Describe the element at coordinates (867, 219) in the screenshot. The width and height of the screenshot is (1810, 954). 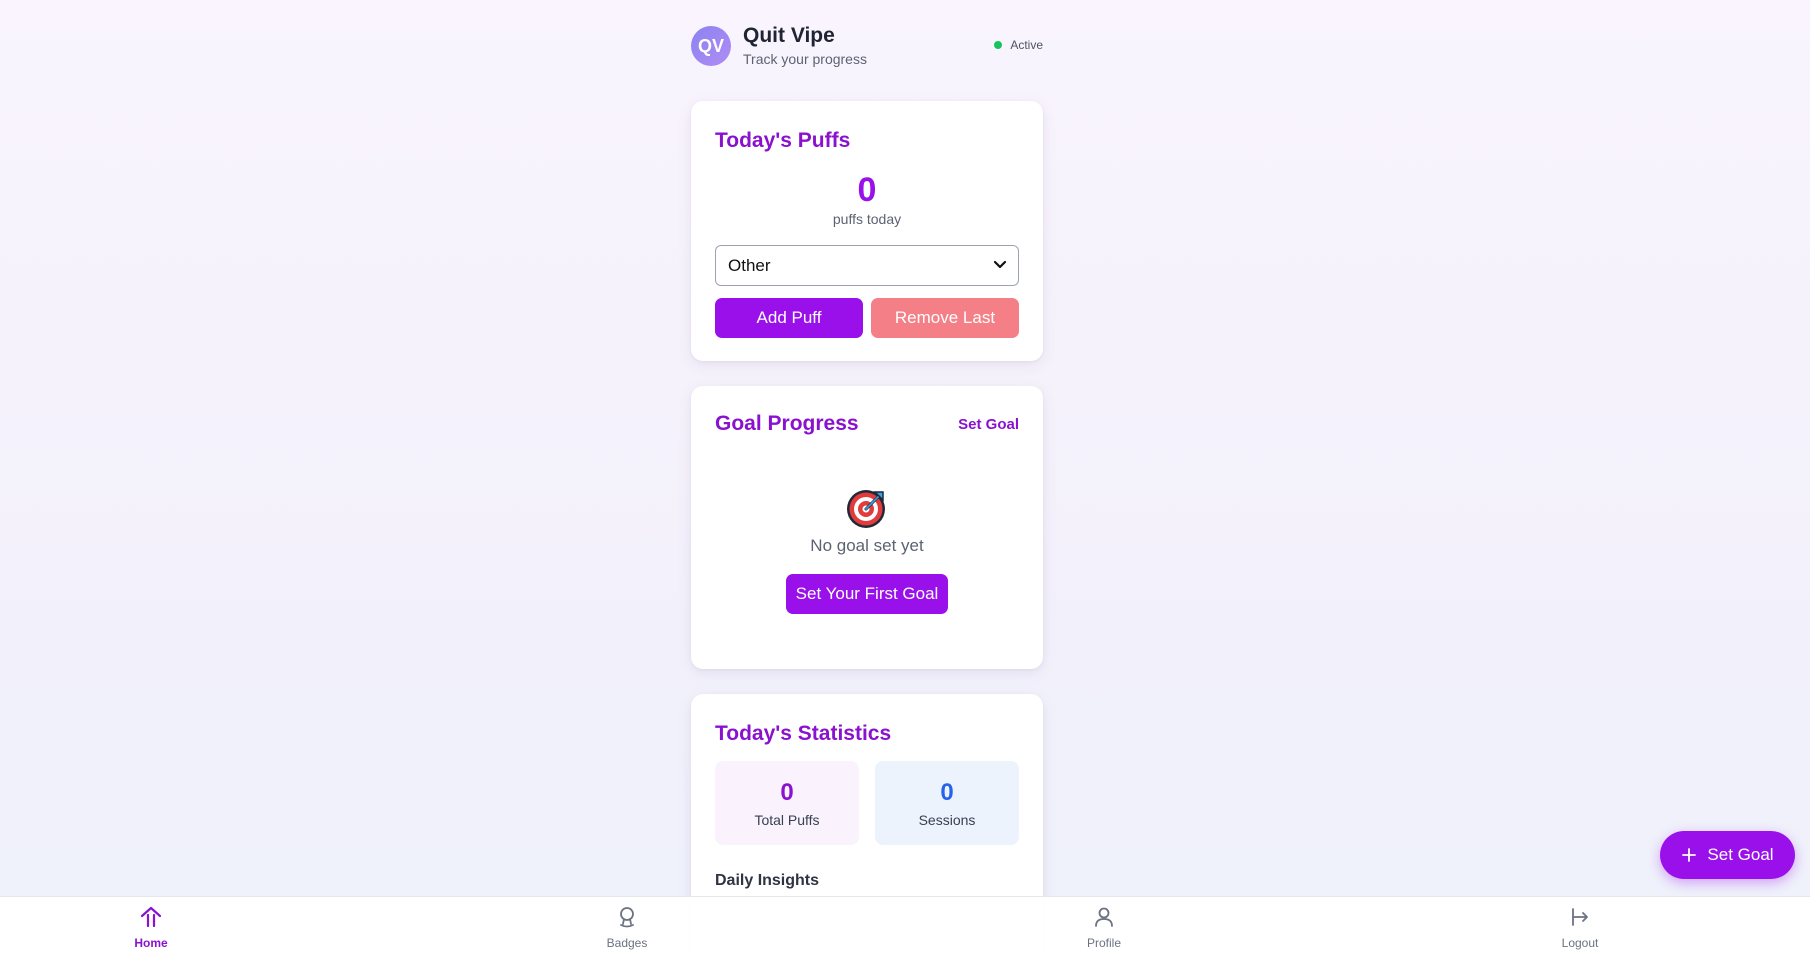
I see `puffs-count-label: puffs today` at that location.